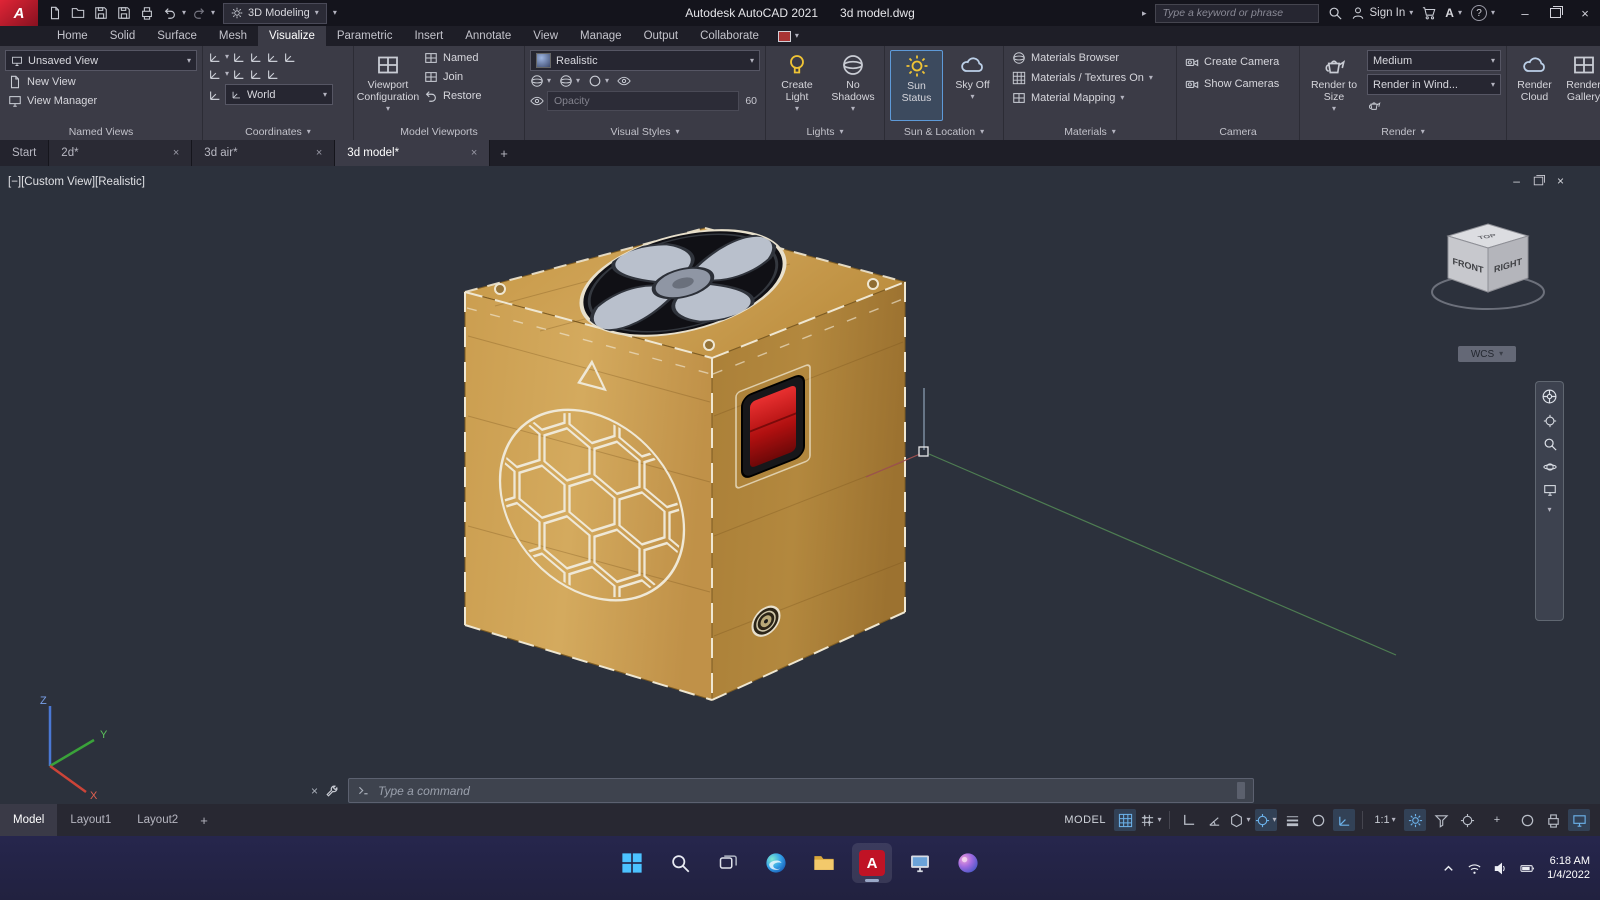  What do you see at coordinates (1214, 820) in the screenshot?
I see `polar-tracking-toggle` at bounding box center [1214, 820].